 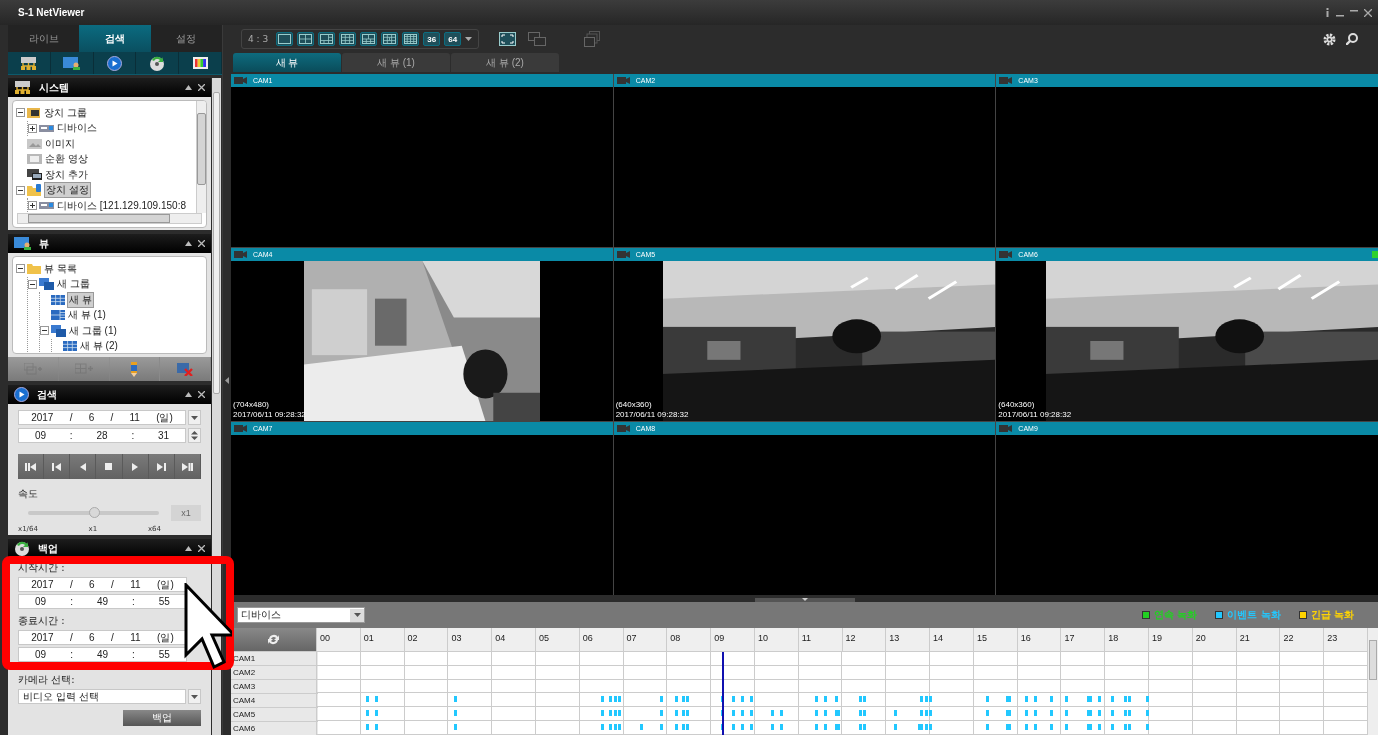 What do you see at coordinates (134, 369) in the screenshot?
I see `pencil-icon` at bounding box center [134, 369].